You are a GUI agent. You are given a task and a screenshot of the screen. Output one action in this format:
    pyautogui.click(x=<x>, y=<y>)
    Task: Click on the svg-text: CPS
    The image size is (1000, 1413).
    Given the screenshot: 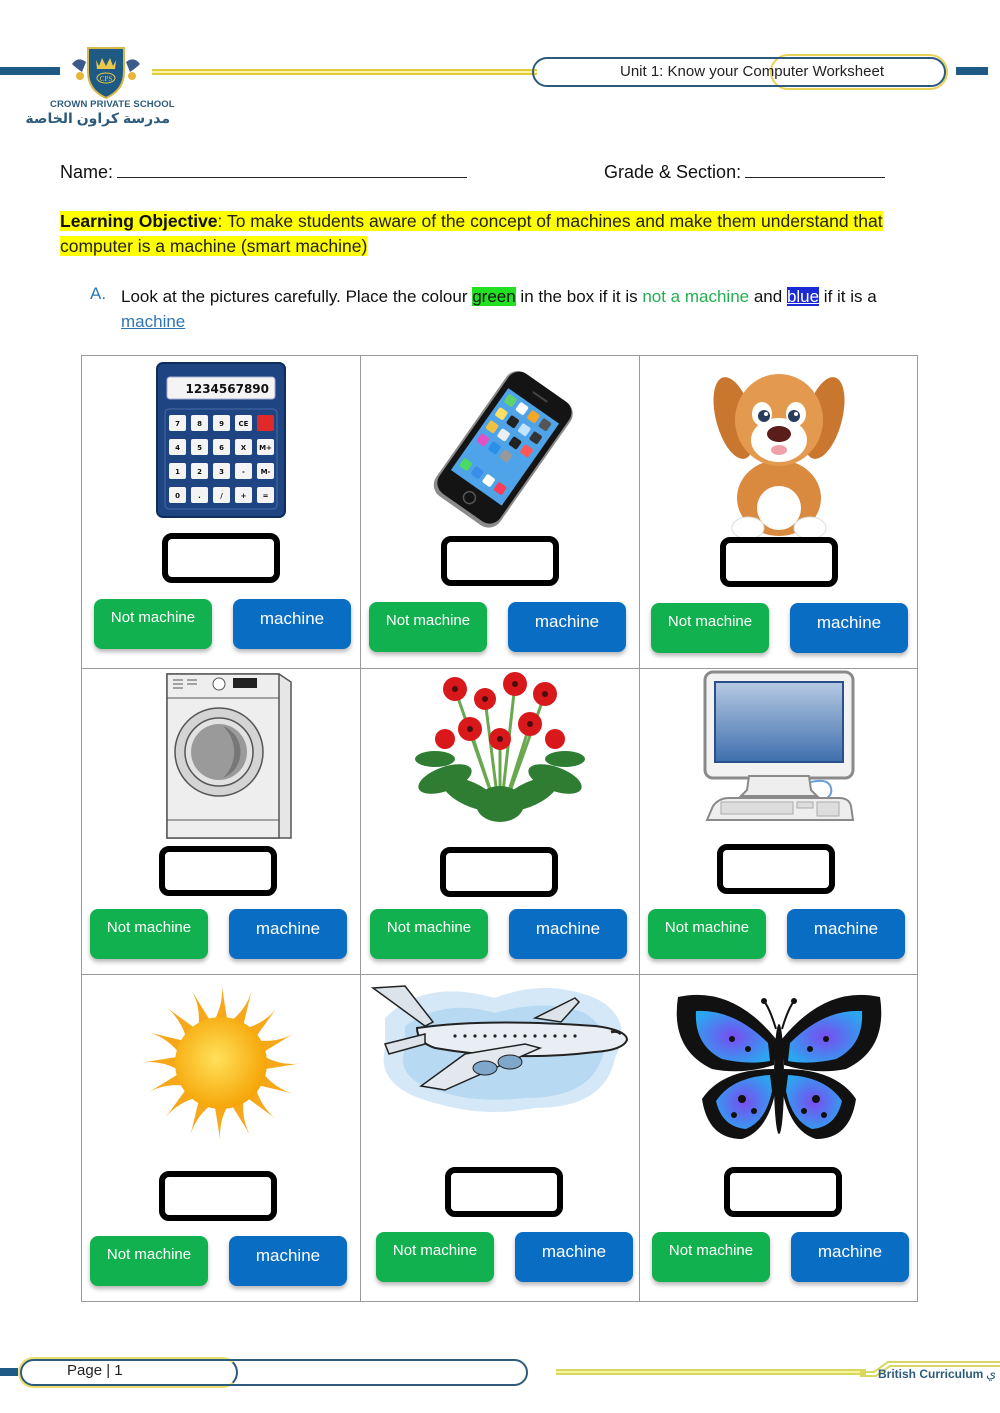 What is the action you would take?
    pyautogui.click(x=106, y=79)
    